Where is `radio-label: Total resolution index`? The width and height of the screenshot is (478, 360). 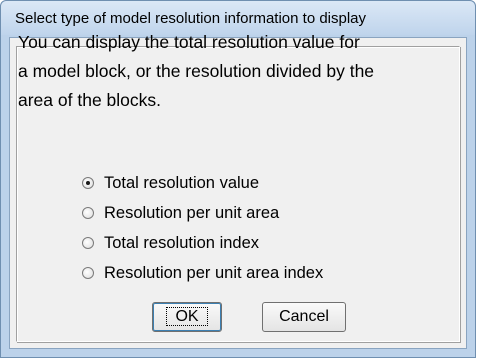 radio-label: Total resolution index is located at coordinates (181, 243).